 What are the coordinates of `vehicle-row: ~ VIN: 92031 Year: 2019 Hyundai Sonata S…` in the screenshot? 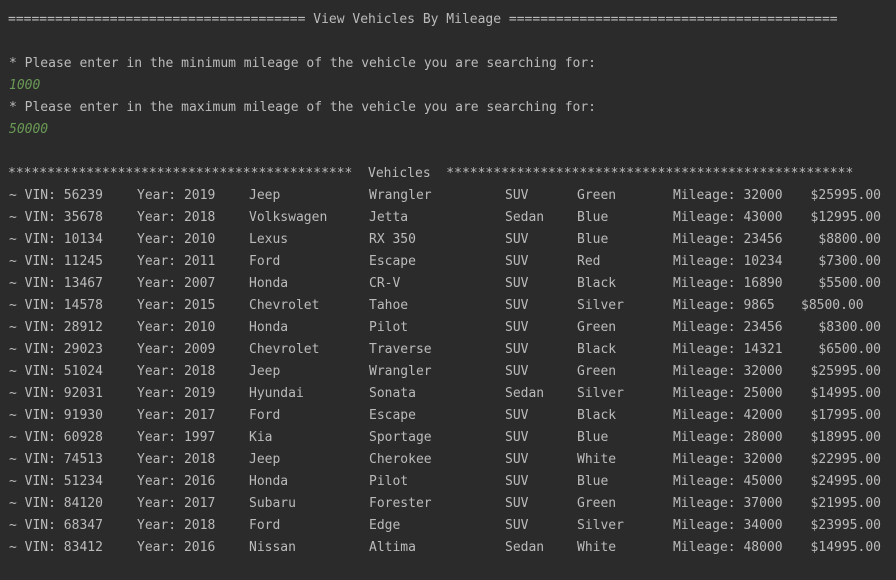 It's located at (448, 394).